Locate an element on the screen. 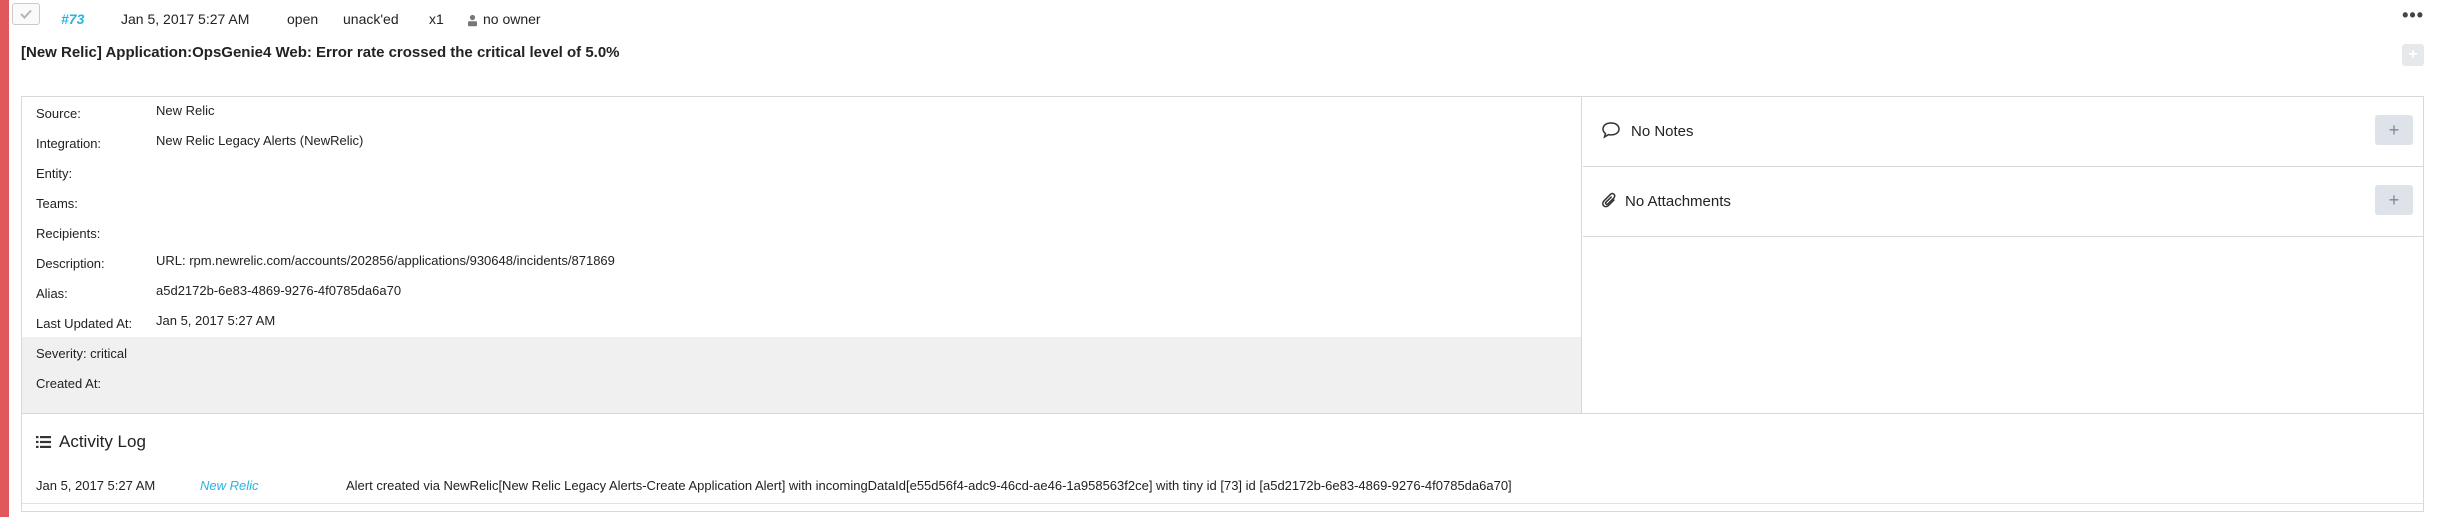  field-label: Alias: is located at coordinates (52, 293).